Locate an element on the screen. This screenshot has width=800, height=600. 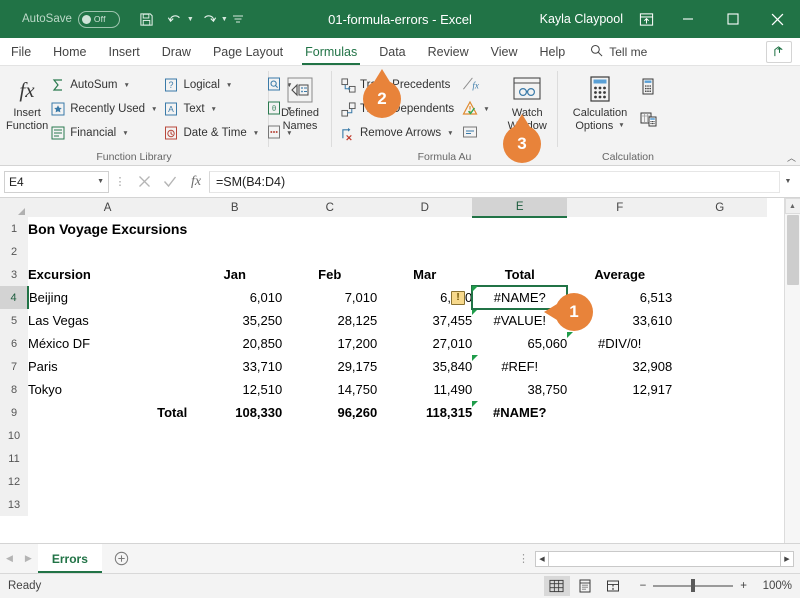
cell-f2 is located at coordinates (619, 251).